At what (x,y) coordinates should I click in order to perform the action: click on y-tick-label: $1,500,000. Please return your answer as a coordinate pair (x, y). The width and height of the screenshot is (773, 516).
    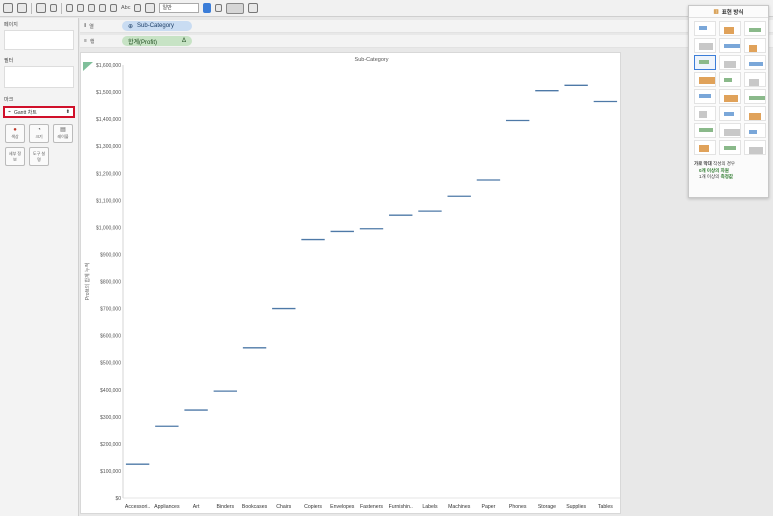
    Looking at the image, I should click on (108, 93).